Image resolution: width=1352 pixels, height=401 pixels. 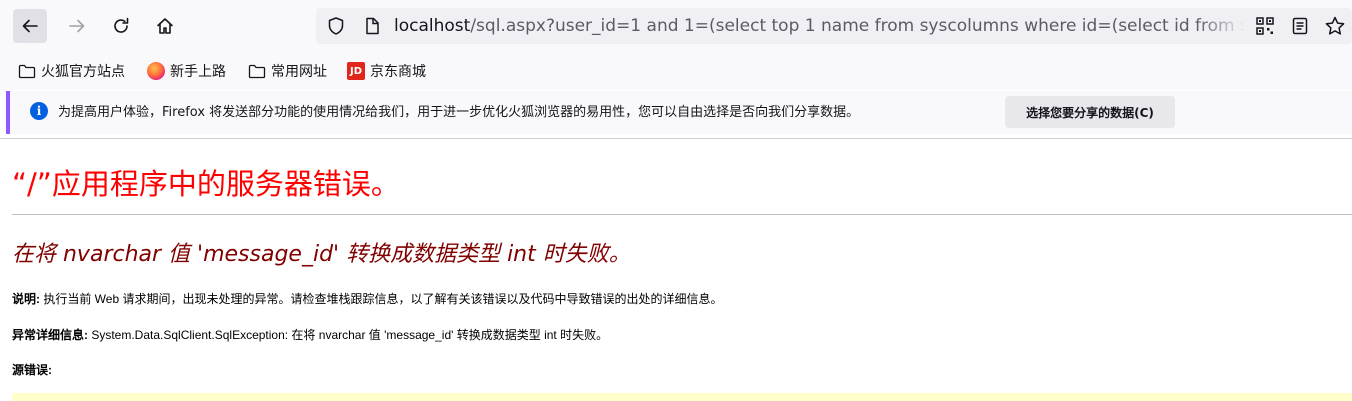 What do you see at coordinates (206, 184) in the screenshot?
I see `page-title: “/”应用程序中的服务器错误。` at bounding box center [206, 184].